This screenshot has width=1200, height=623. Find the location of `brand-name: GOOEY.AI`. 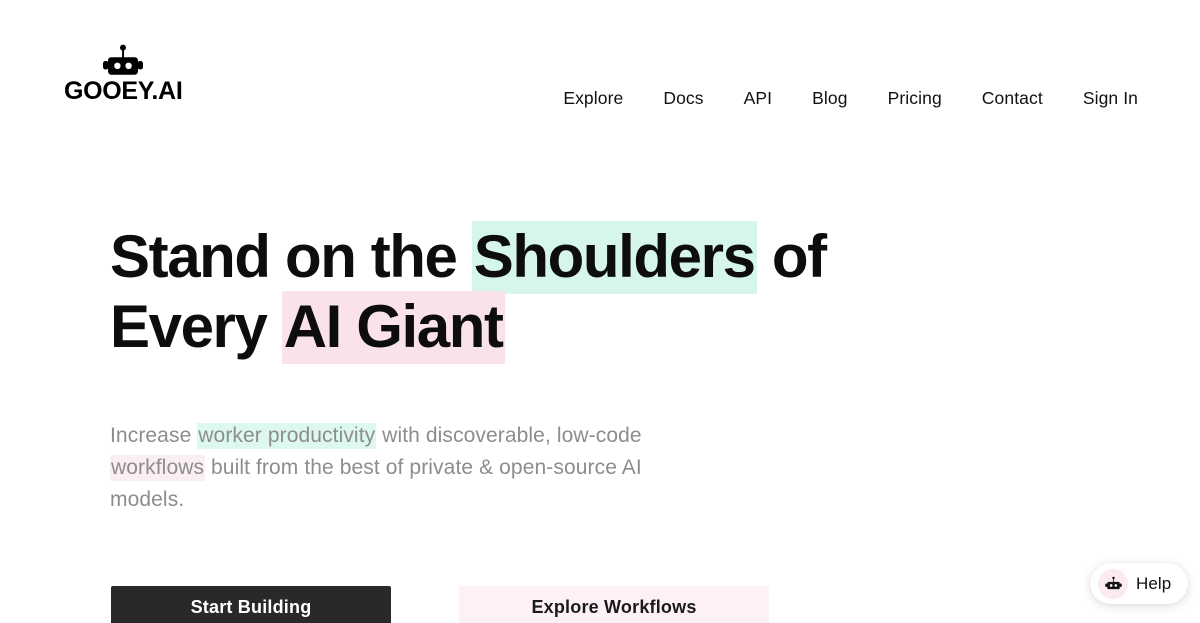

brand-name: GOOEY.AI is located at coordinates (123, 91).